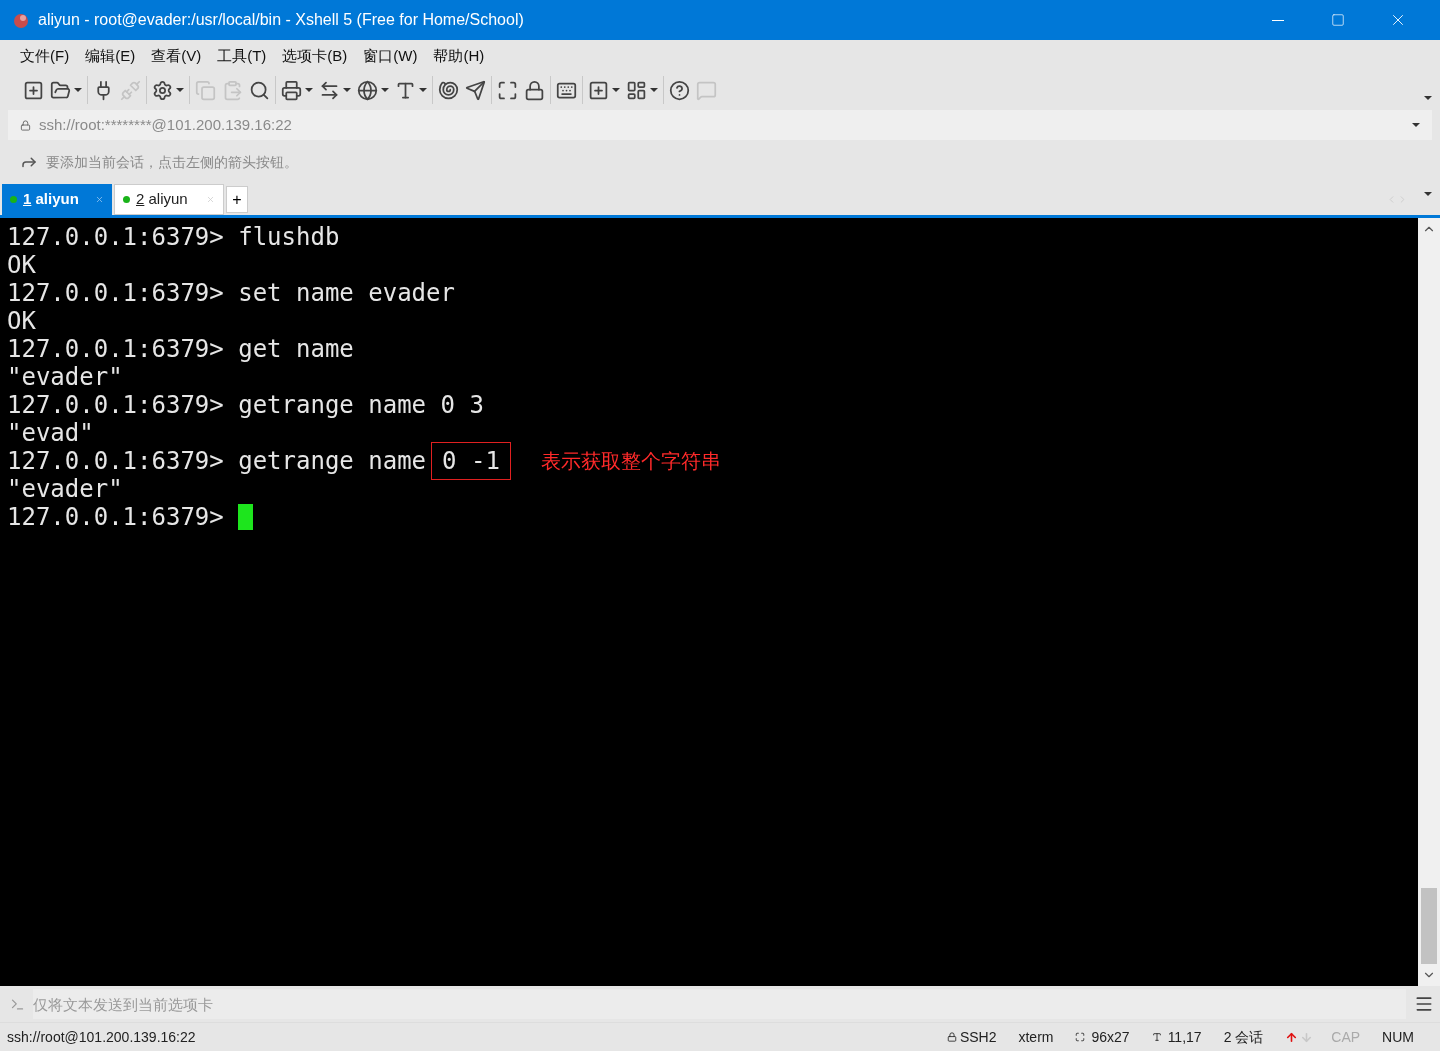 The height and width of the screenshot is (1051, 1440). Describe the element at coordinates (1346, 1037) in the screenshot. I see `key-indicator: CAP` at that location.